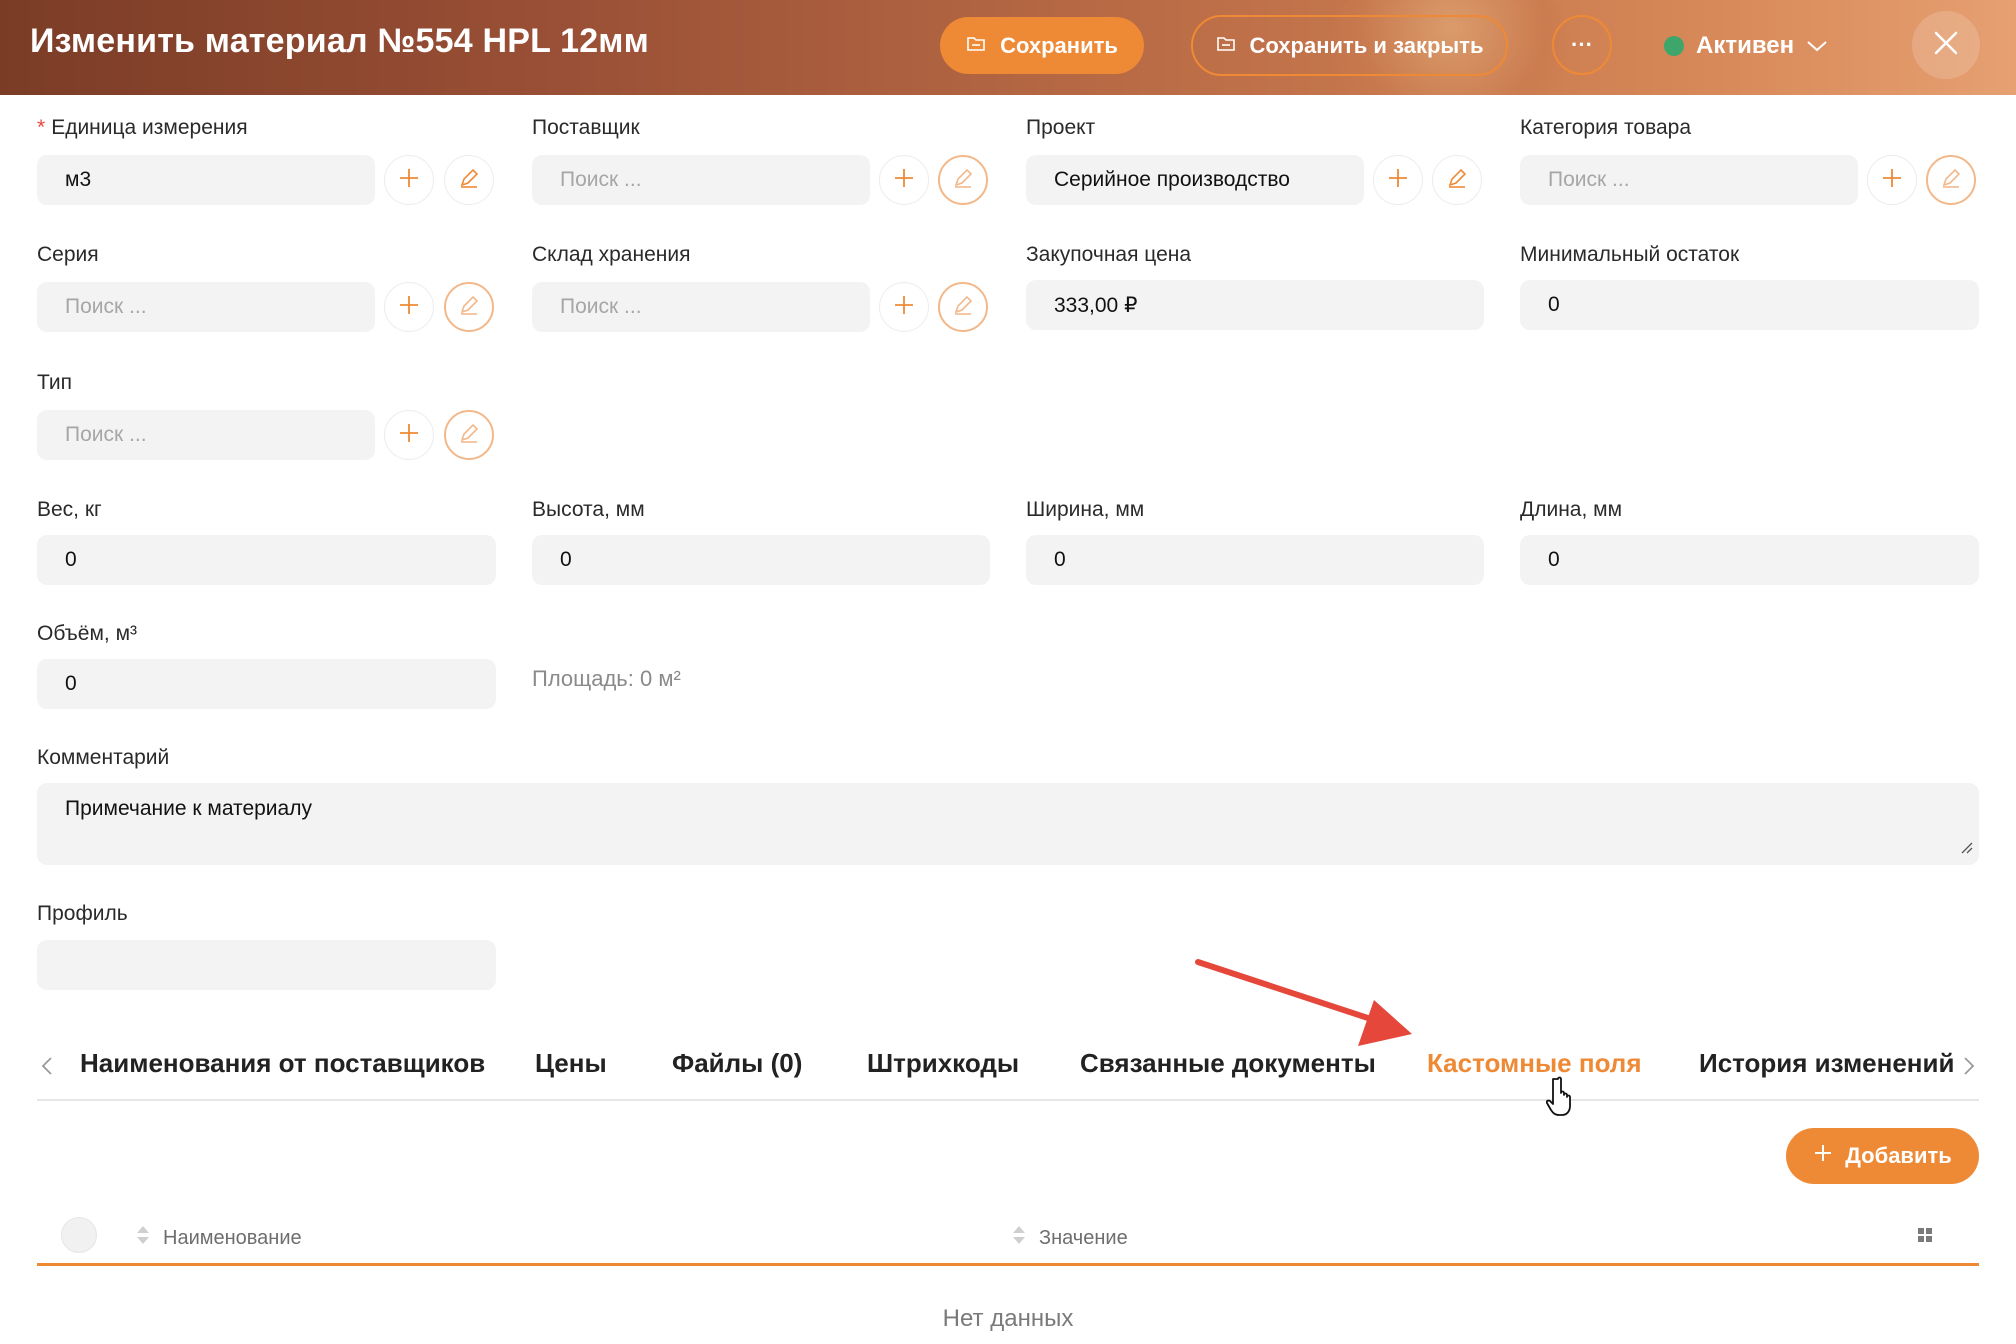 The width and height of the screenshot is (2016, 1344). I want to click on required-marker: *, so click(41, 127).